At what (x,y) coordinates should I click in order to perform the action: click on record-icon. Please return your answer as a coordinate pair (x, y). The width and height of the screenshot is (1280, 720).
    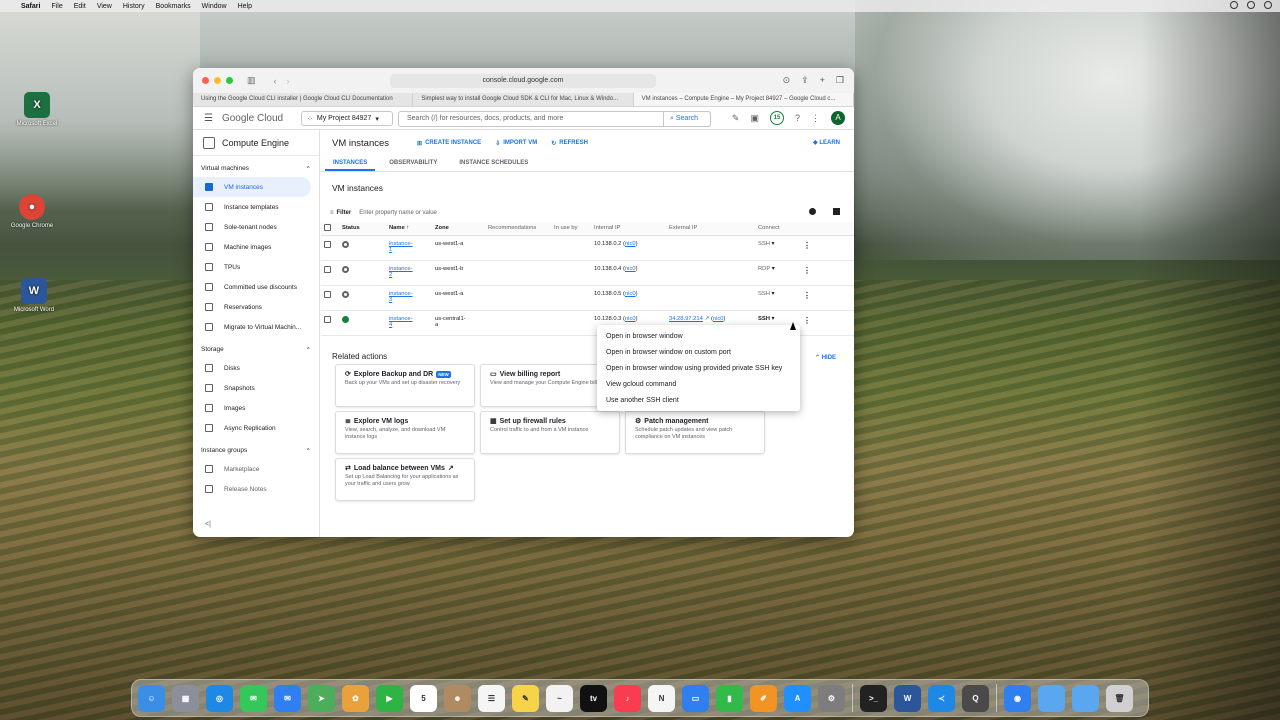
    Looking at the image, I should click on (1234, 5).